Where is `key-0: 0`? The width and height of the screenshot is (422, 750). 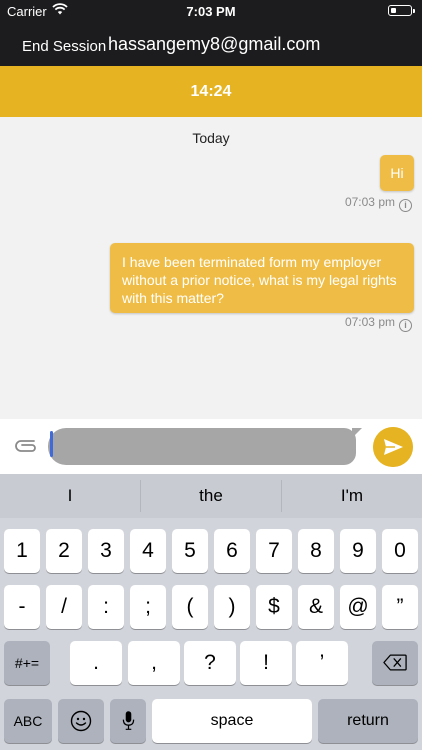 key-0: 0 is located at coordinates (400, 551).